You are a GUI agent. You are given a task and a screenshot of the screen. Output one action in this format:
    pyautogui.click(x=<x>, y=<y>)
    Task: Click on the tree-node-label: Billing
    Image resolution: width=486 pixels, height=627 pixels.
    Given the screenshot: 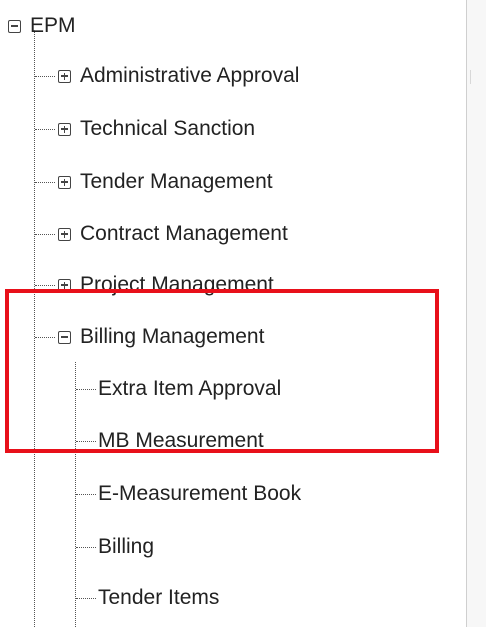 What is the action you would take?
    pyautogui.click(x=126, y=546)
    